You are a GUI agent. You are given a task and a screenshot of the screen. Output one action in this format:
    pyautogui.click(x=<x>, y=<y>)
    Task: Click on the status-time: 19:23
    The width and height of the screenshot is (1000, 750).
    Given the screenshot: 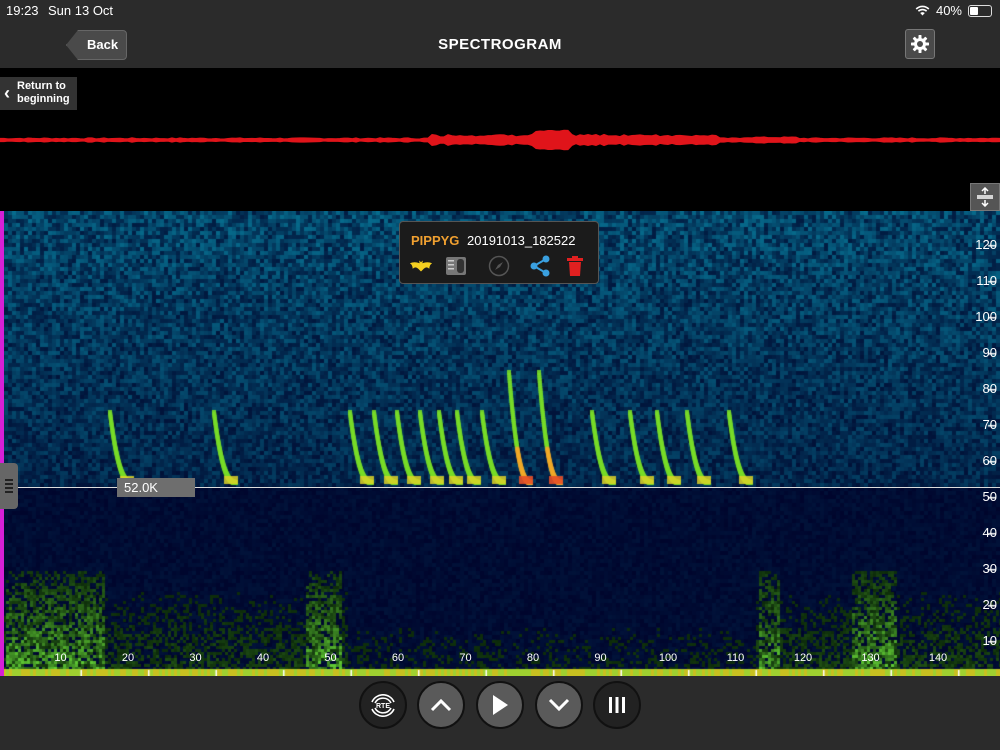 What is the action you would take?
    pyautogui.click(x=22, y=10)
    